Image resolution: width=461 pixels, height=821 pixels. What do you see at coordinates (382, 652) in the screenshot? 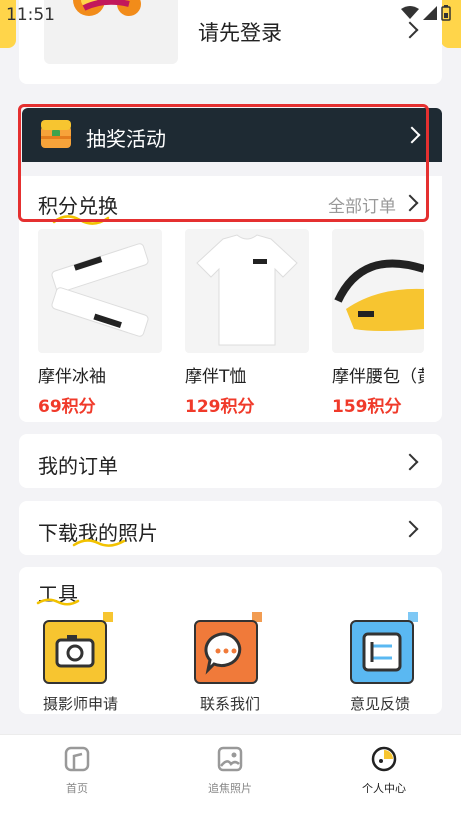
I see `feedback-icon` at bounding box center [382, 652].